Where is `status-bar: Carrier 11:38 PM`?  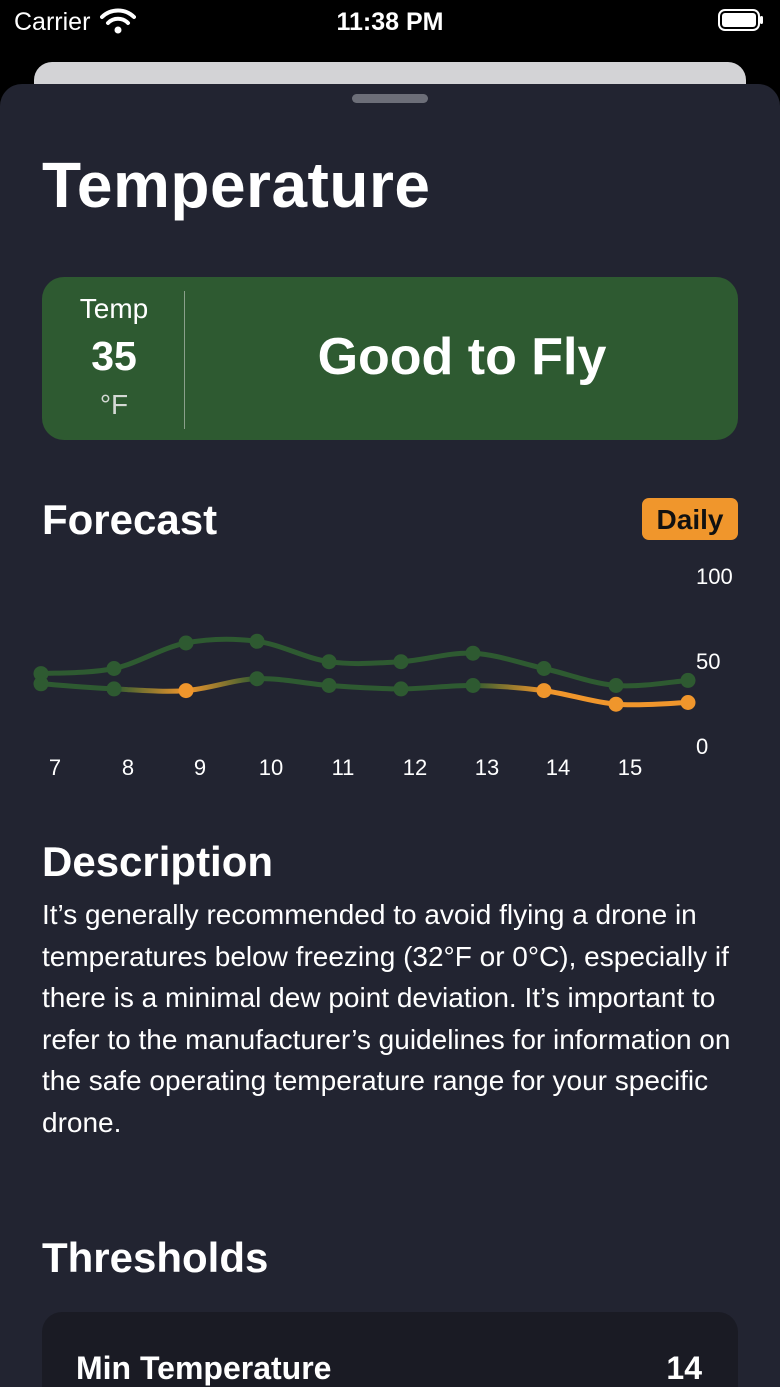 status-bar: Carrier 11:38 PM is located at coordinates (390, 22).